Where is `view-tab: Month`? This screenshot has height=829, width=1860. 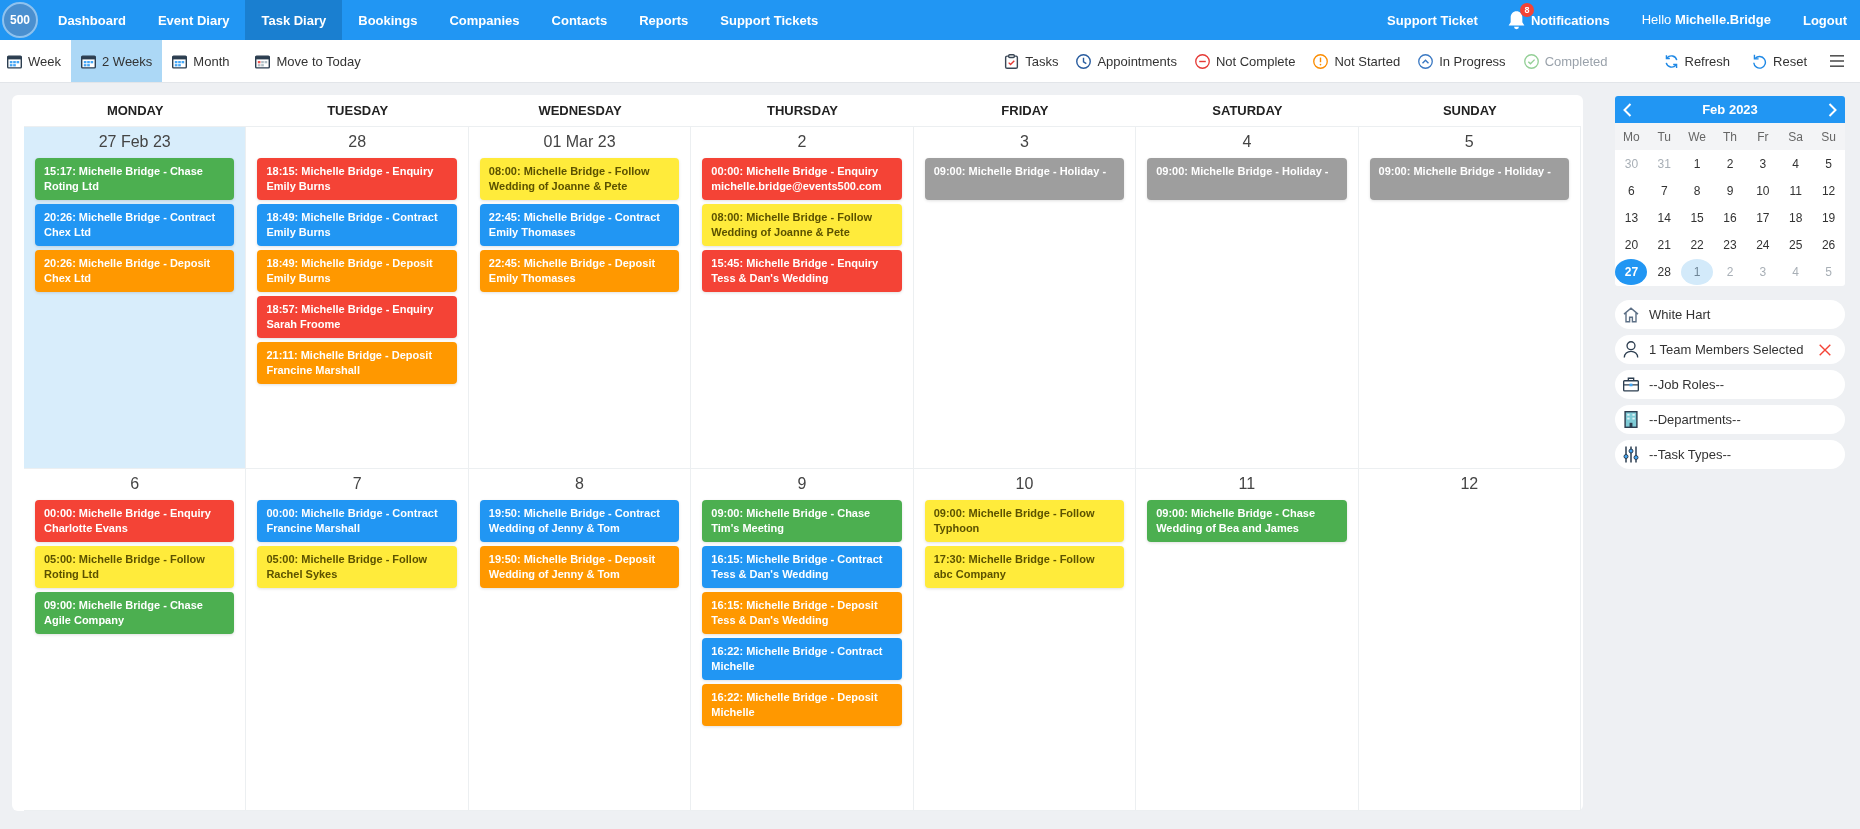
view-tab: Month is located at coordinates (201, 61).